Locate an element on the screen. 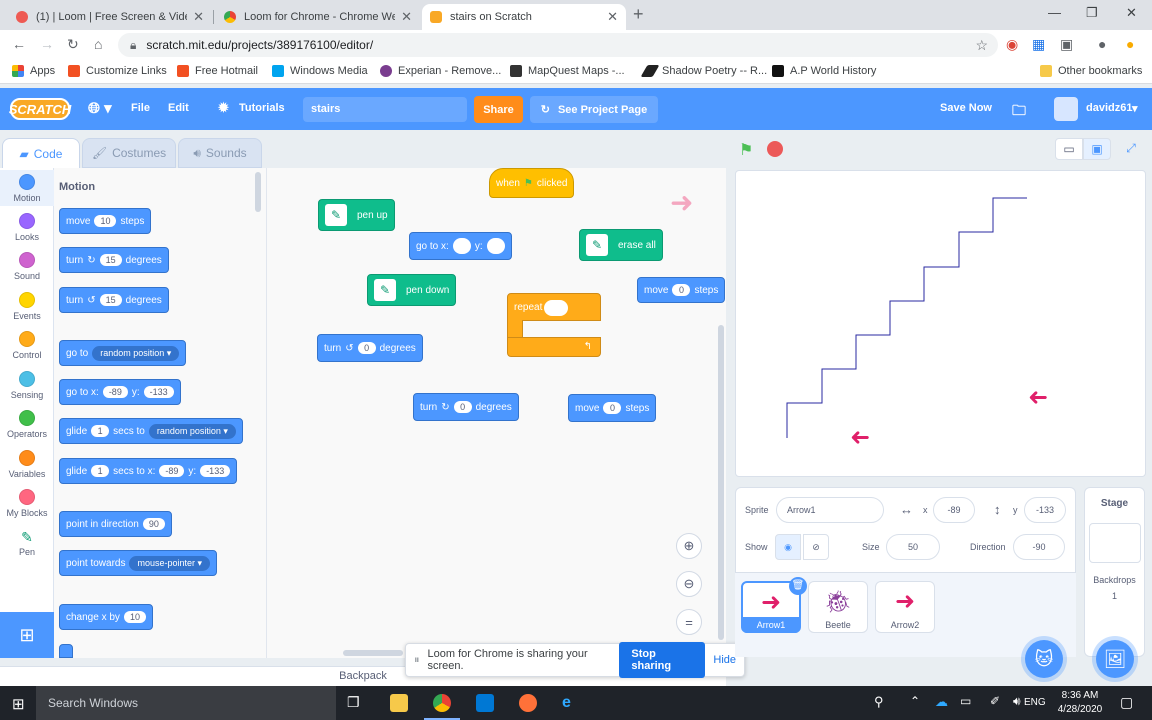 The height and width of the screenshot is (720, 1152). chevron-down-icon: ▾ is located at coordinates (1135, 108).